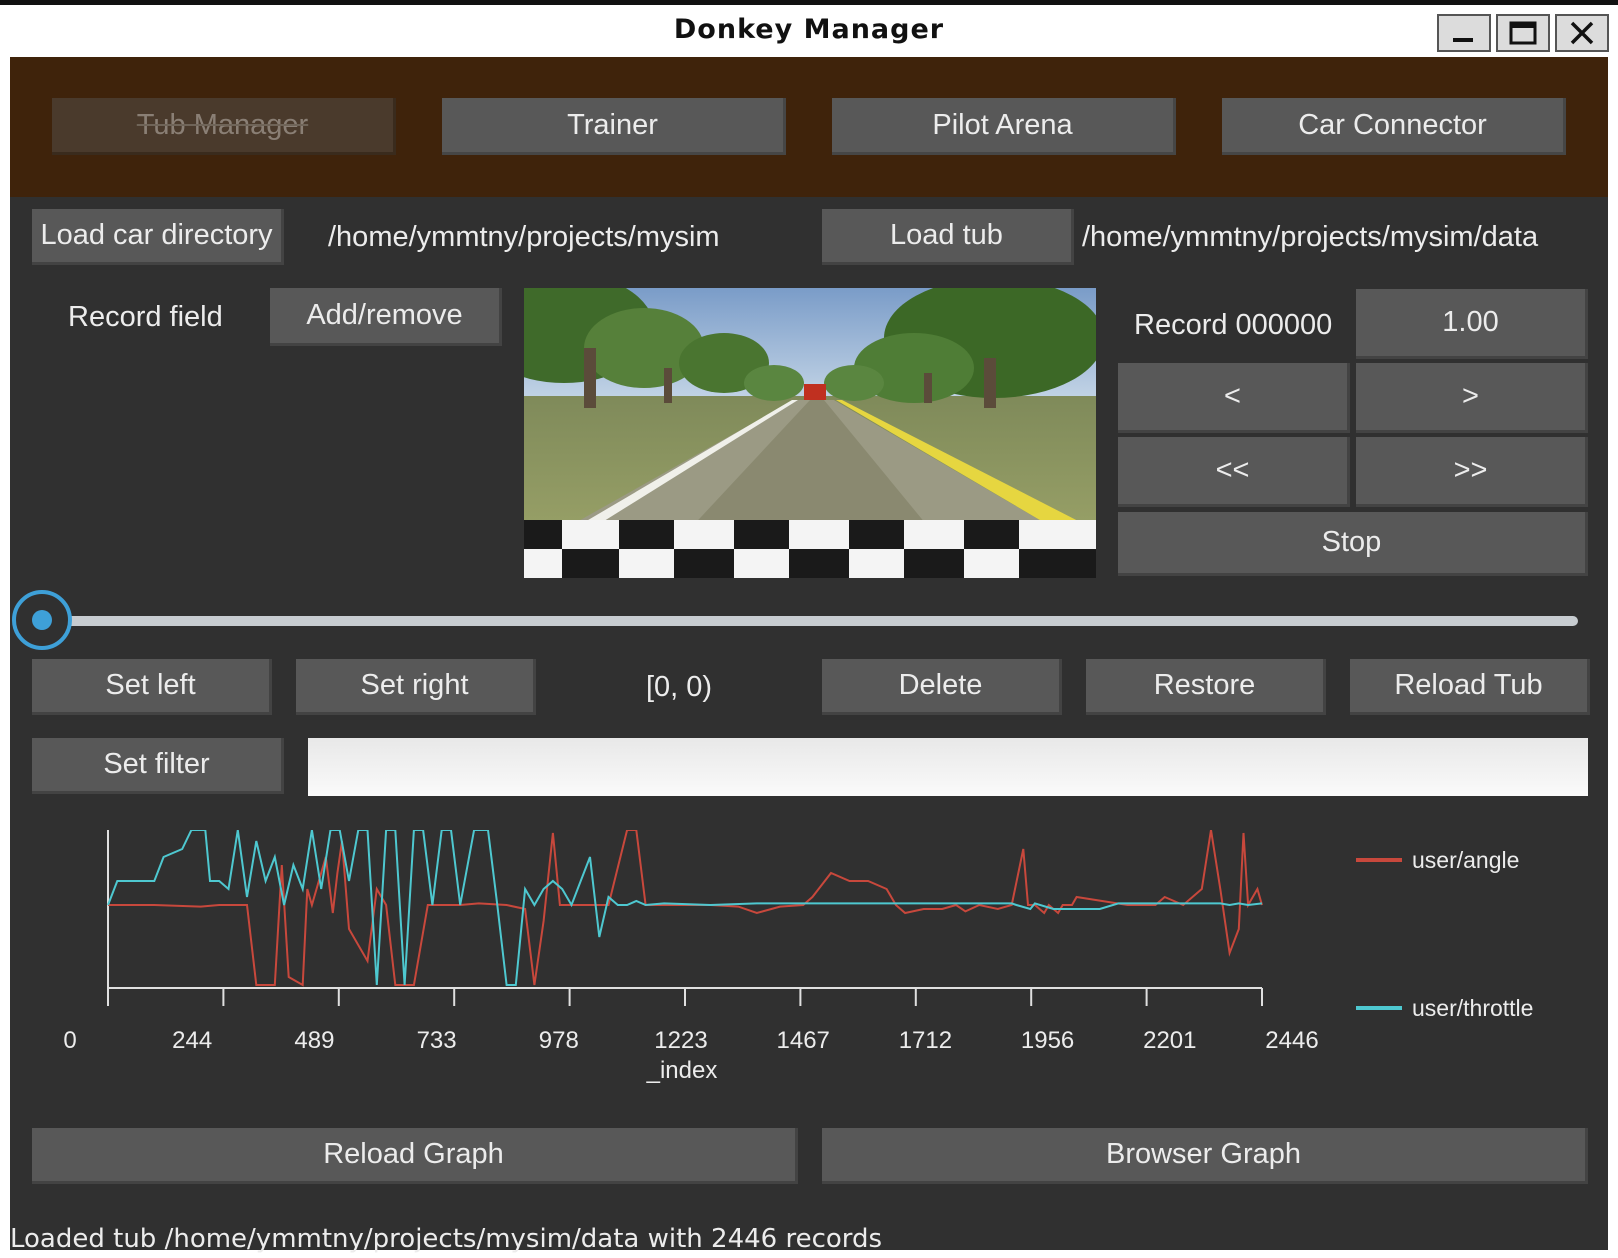 This screenshot has height=1258, width=1618. I want to click on slider-handle-dot, so click(42, 620).